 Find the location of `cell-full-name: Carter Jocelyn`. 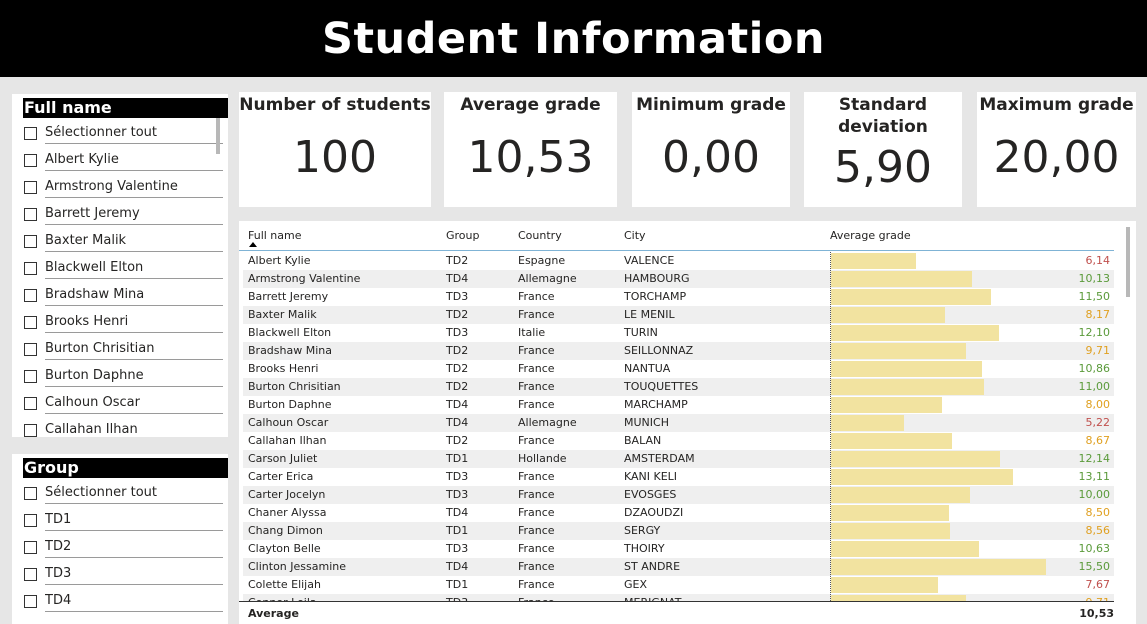

cell-full-name: Carter Jocelyn is located at coordinates (287, 494).